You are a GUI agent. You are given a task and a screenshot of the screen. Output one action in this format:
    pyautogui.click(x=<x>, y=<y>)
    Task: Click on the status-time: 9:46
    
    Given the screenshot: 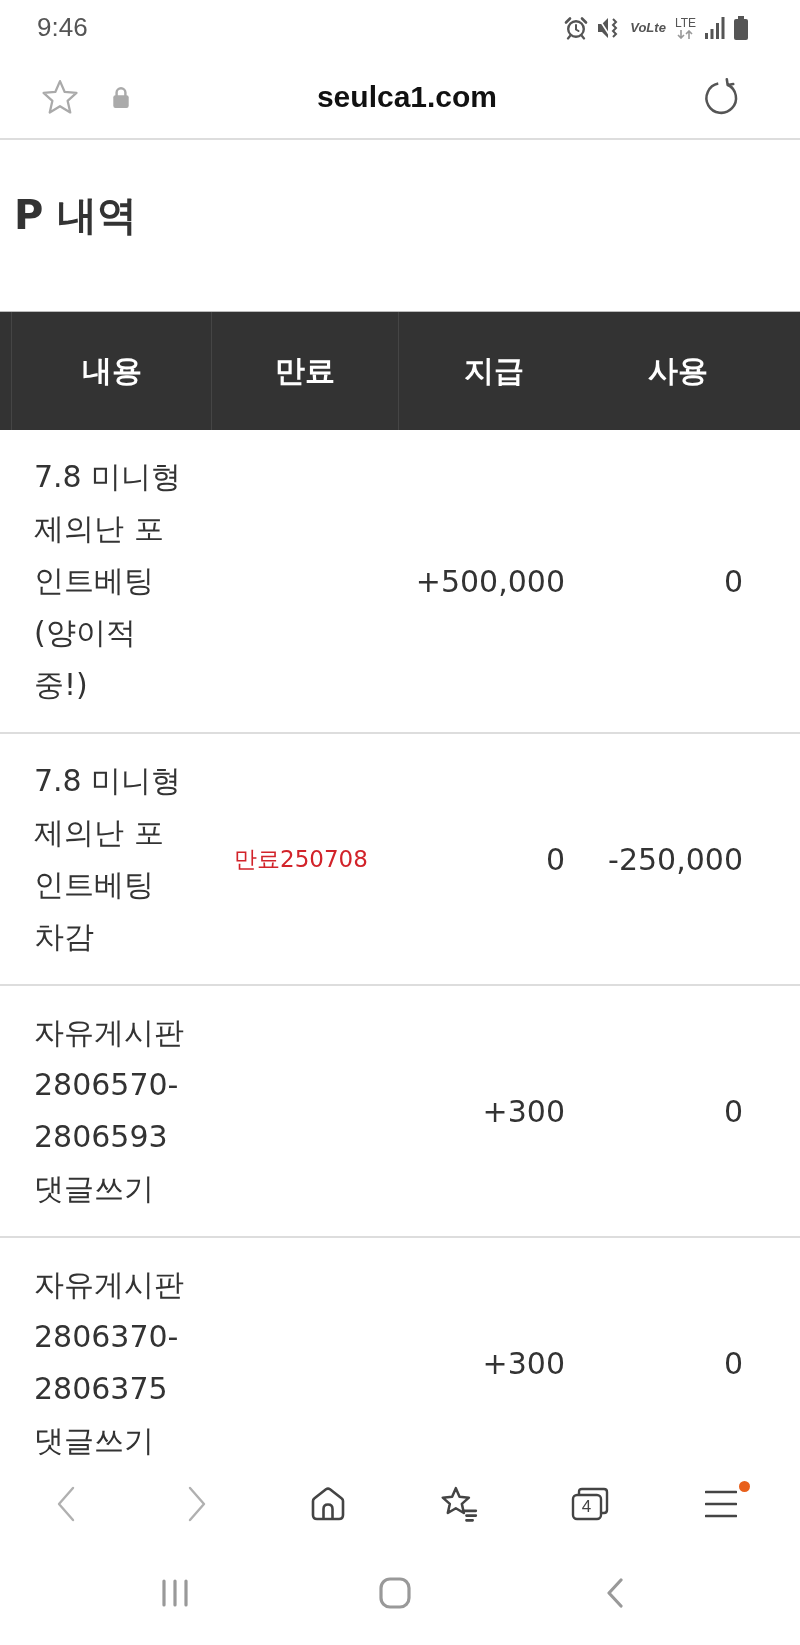 What is the action you would take?
    pyautogui.click(x=62, y=27)
    